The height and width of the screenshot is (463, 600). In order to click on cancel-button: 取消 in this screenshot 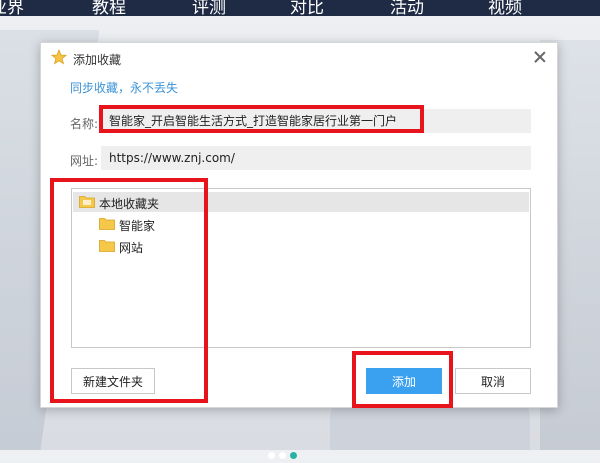, I will do `click(493, 381)`.